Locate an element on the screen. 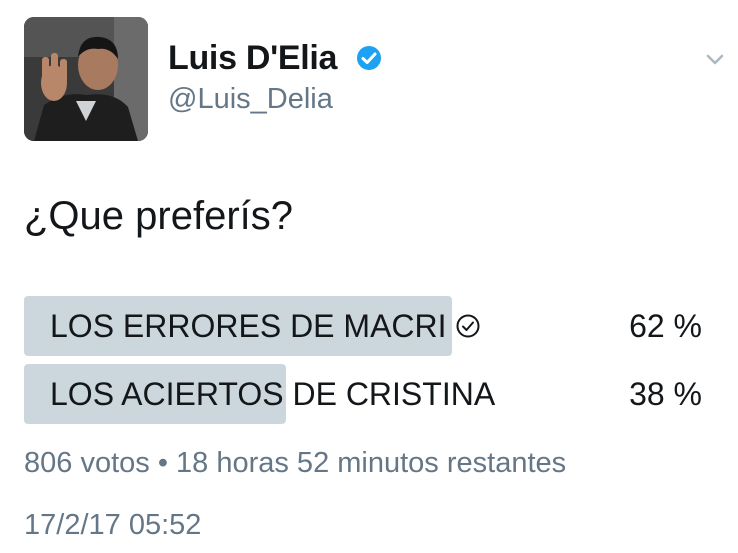 This screenshot has height=553, width=738. avatar-photo is located at coordinates (86, 79).